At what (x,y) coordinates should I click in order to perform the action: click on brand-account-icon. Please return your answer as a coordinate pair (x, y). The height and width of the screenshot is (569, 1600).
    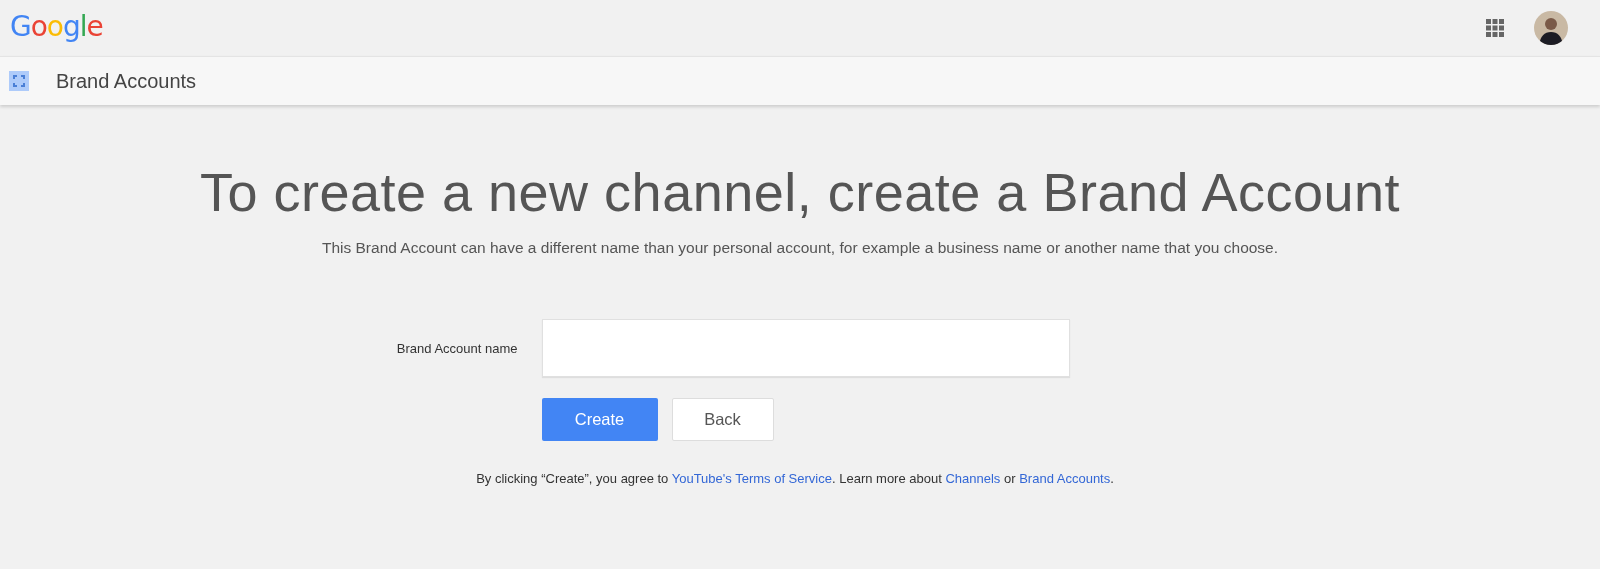
    Looking at the image, I should click on (19, 81).